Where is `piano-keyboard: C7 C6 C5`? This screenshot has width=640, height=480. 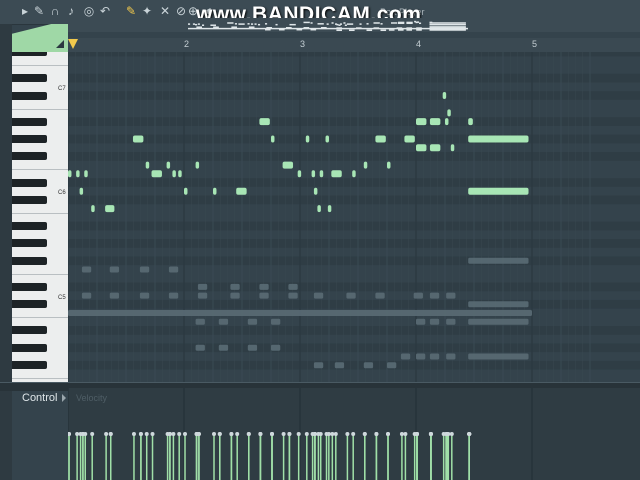
piano-keyboard: C7 C6 C5 is located at coordinates (40, 217).